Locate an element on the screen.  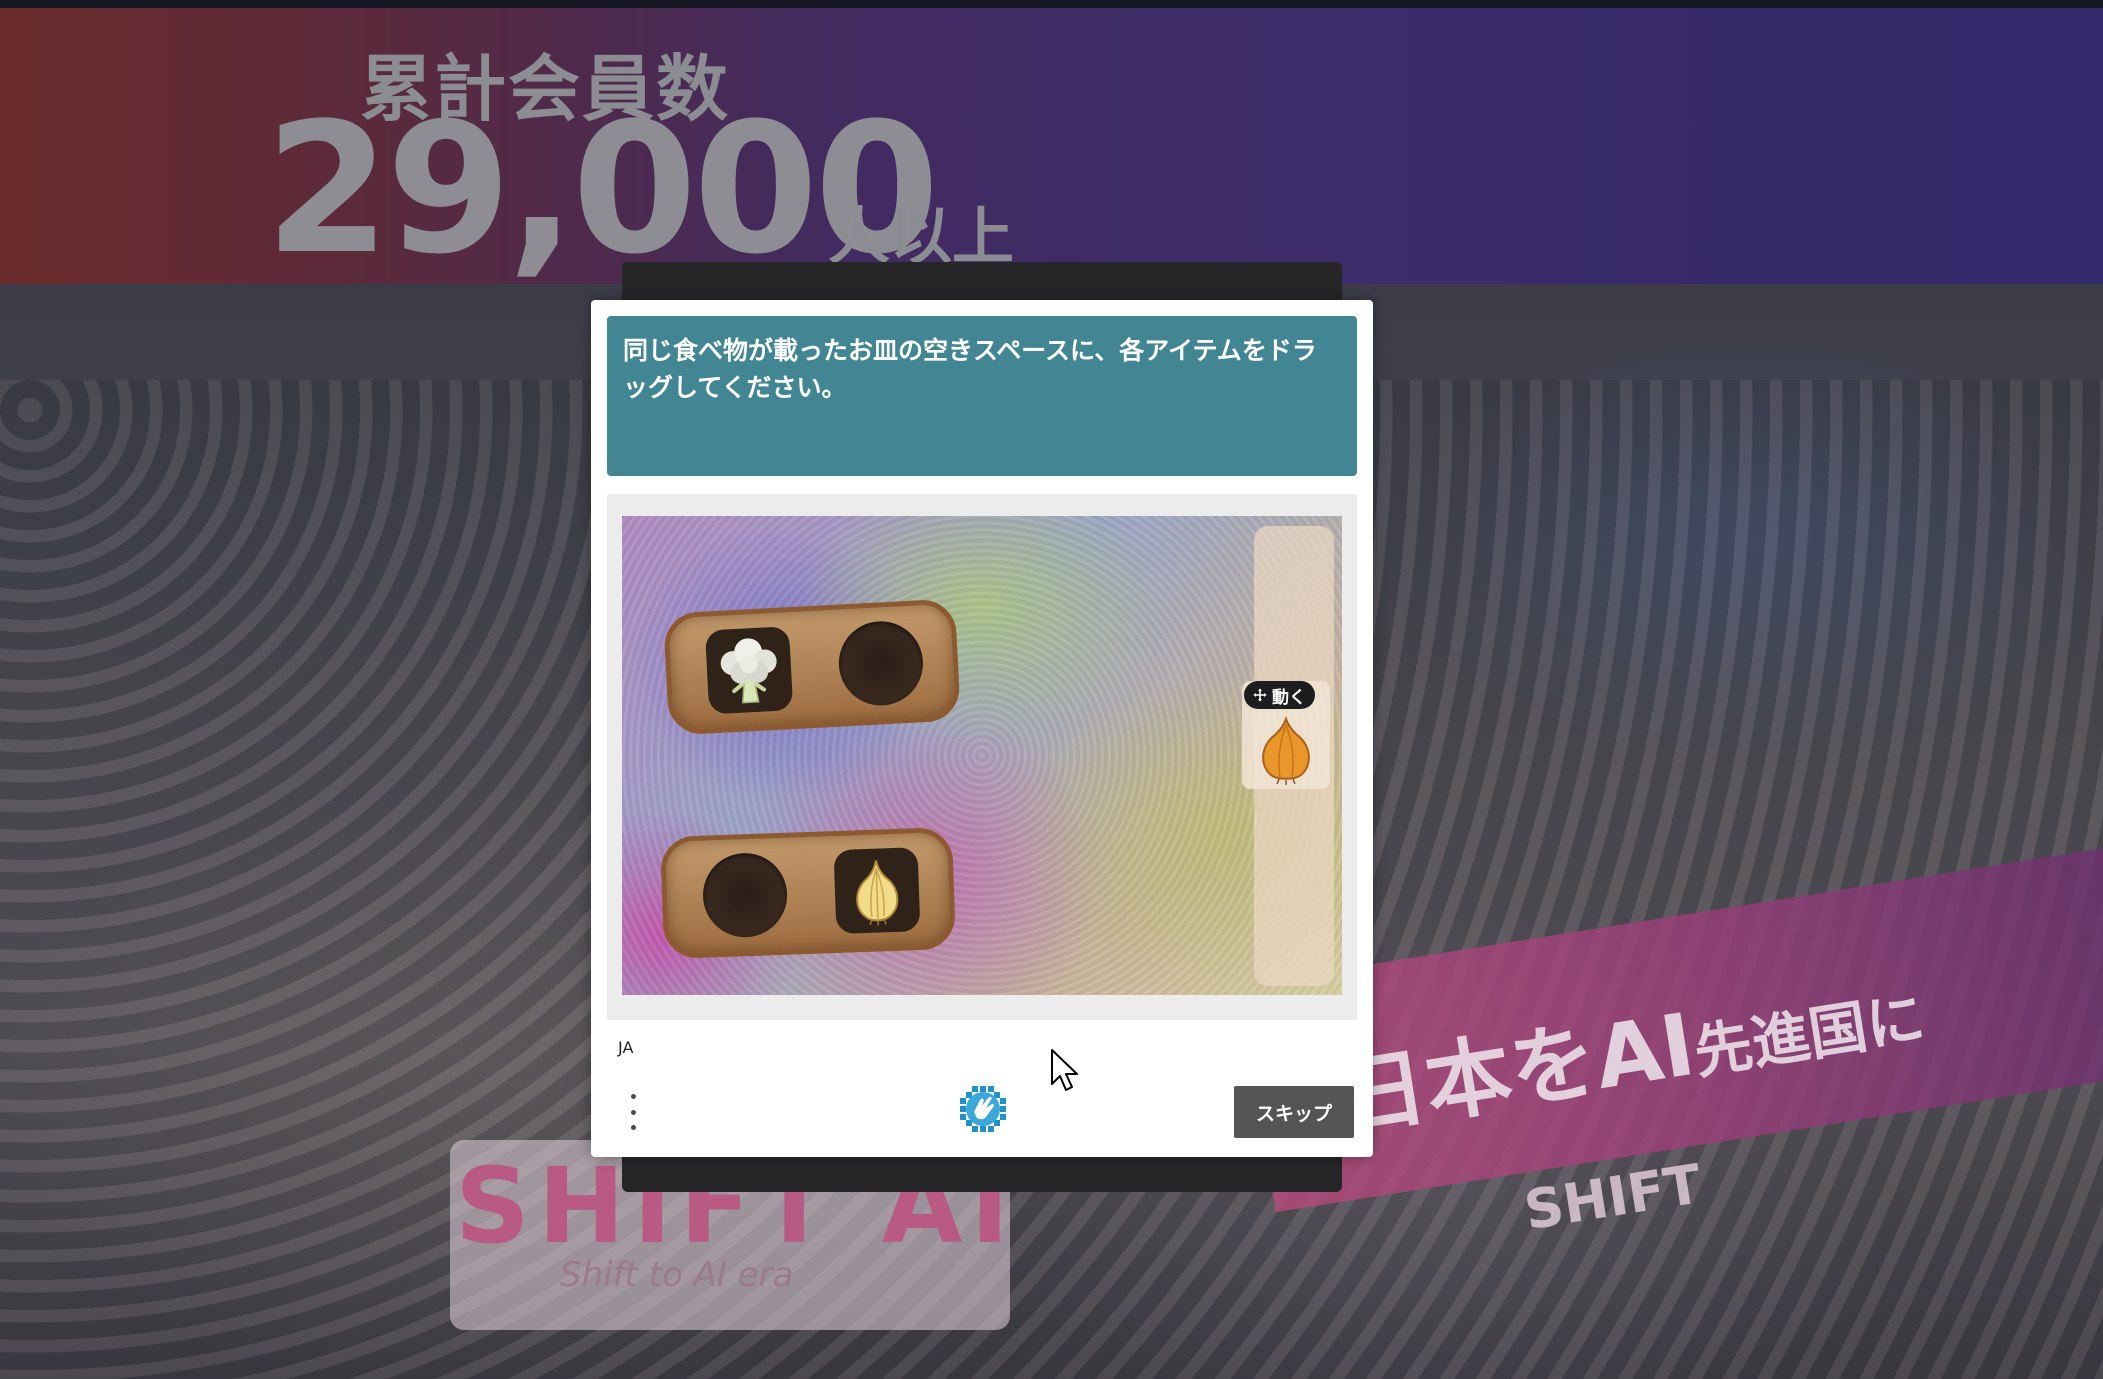
plate-onion is located at coordinates (808, 893).